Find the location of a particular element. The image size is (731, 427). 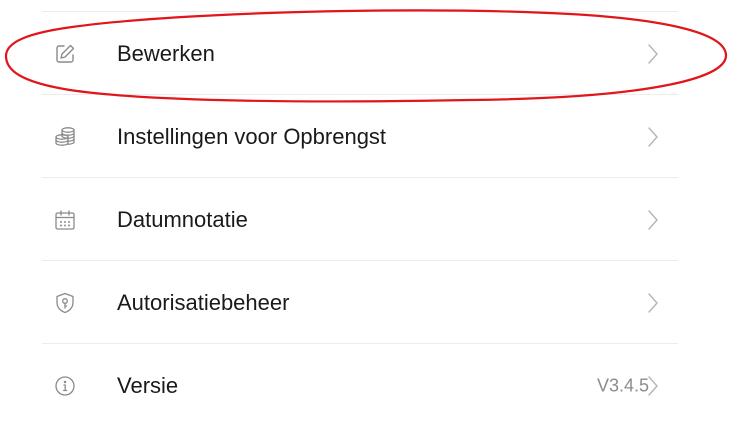

version-value: V3.4.5 is located at coordinates (622, 385).